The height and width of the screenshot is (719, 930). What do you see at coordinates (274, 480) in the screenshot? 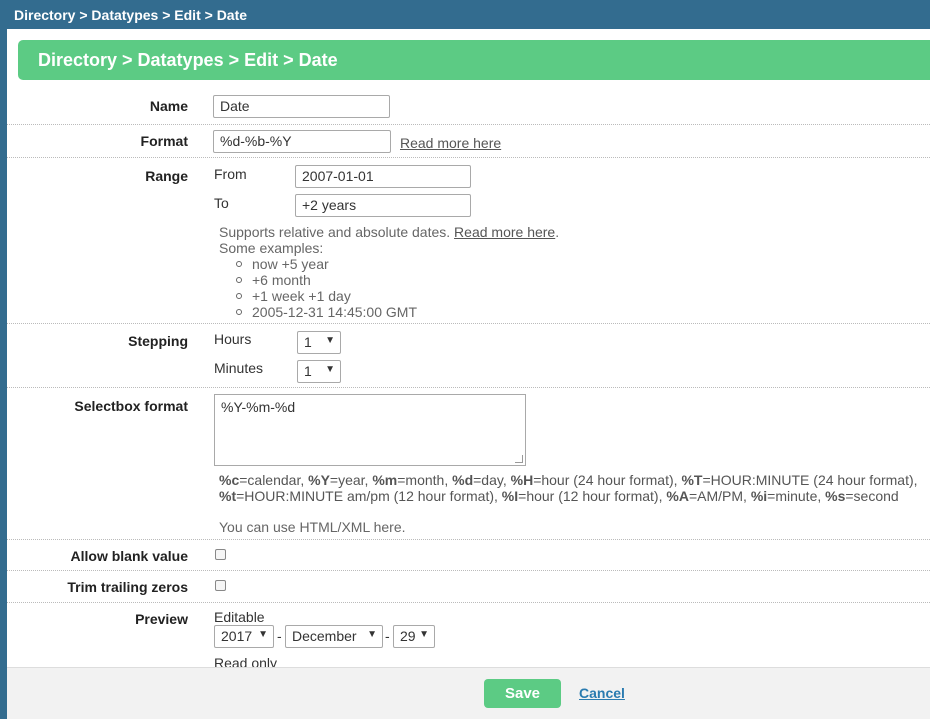
I see `format-code-description: =calendar,` at bounding box center [274, 480].